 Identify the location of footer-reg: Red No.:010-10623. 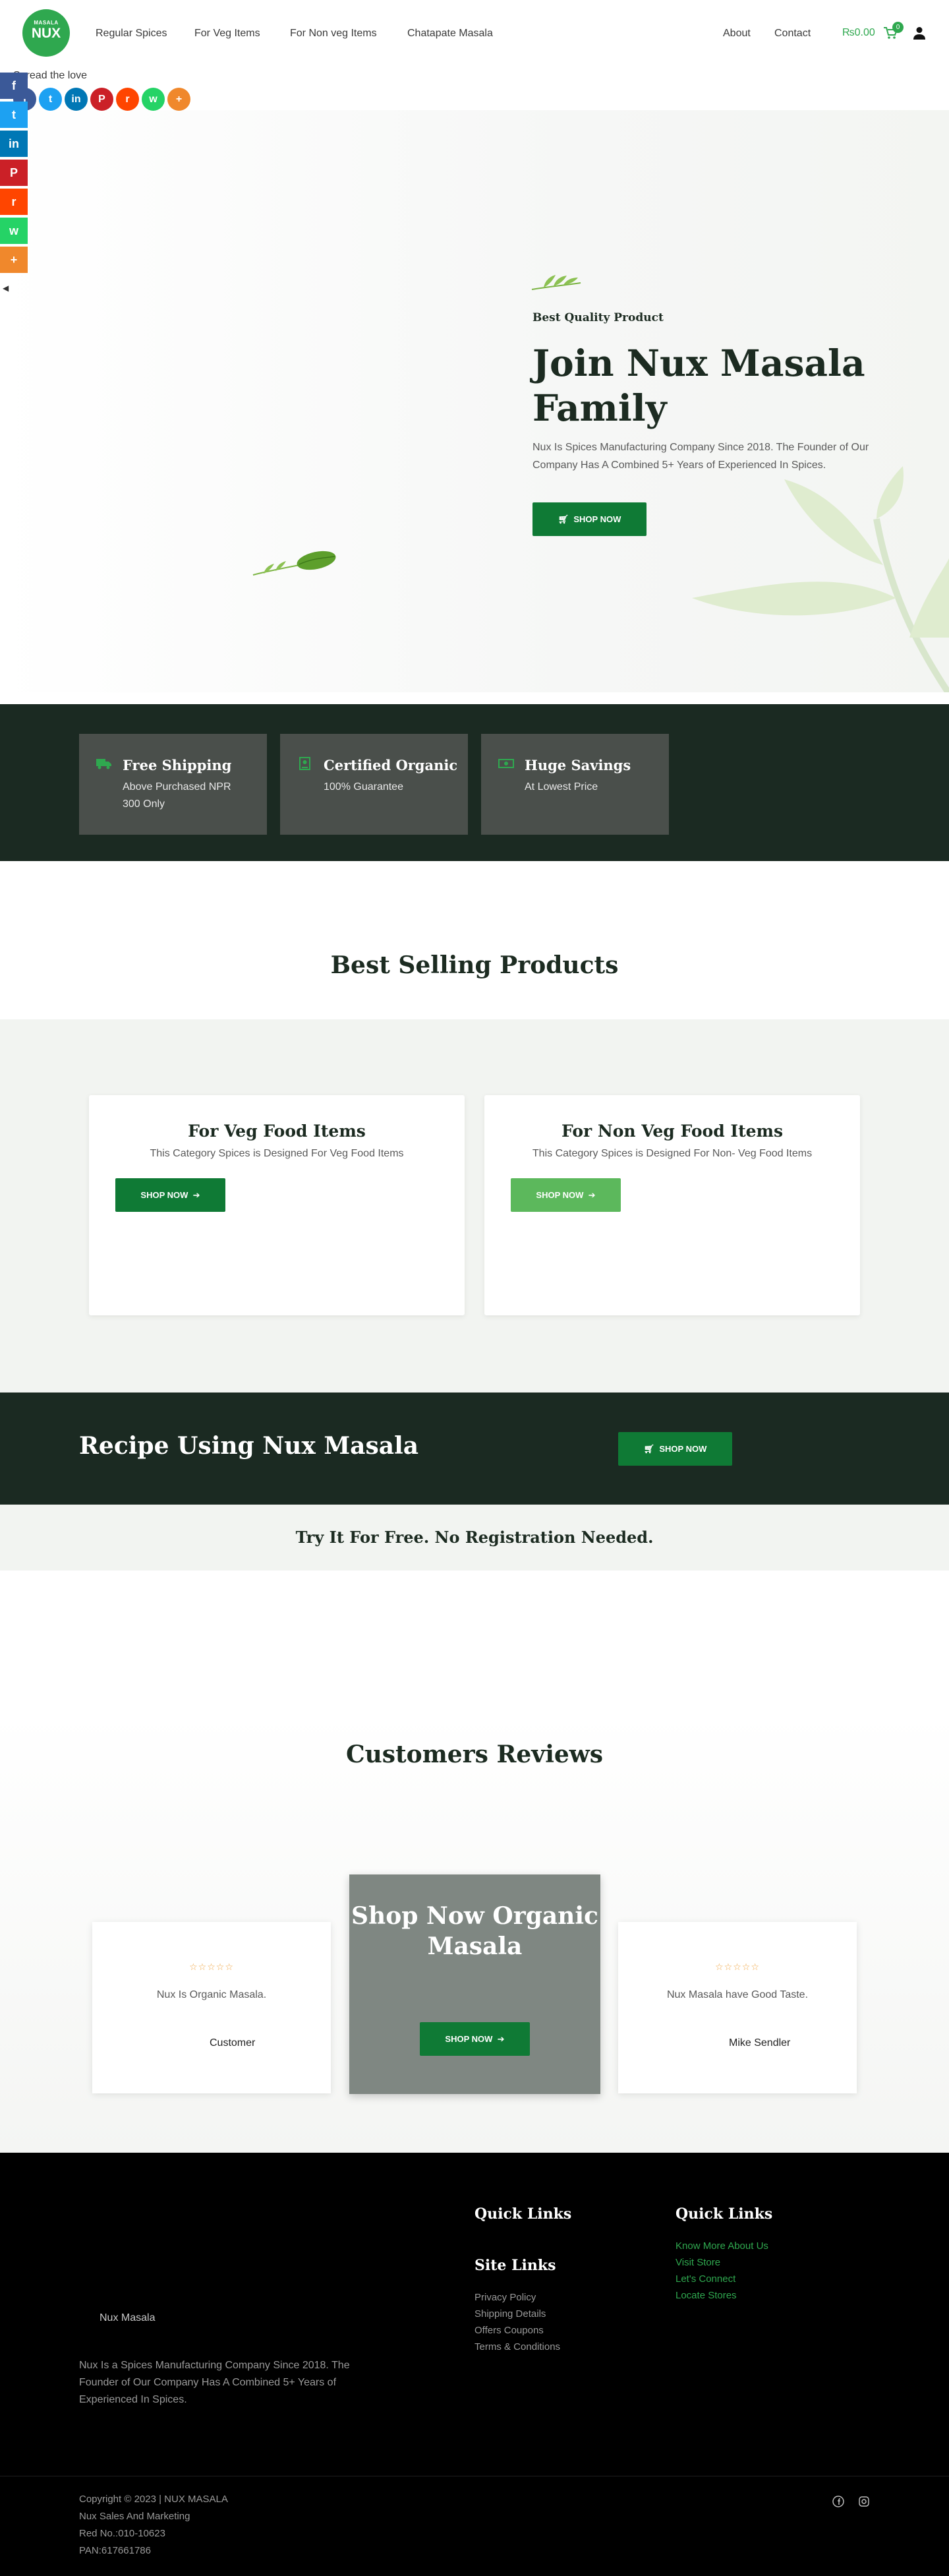
(122, 2533).